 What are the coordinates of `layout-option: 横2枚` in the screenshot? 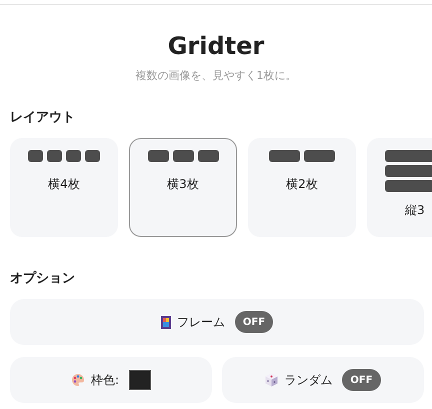 It's located at (302, 187).